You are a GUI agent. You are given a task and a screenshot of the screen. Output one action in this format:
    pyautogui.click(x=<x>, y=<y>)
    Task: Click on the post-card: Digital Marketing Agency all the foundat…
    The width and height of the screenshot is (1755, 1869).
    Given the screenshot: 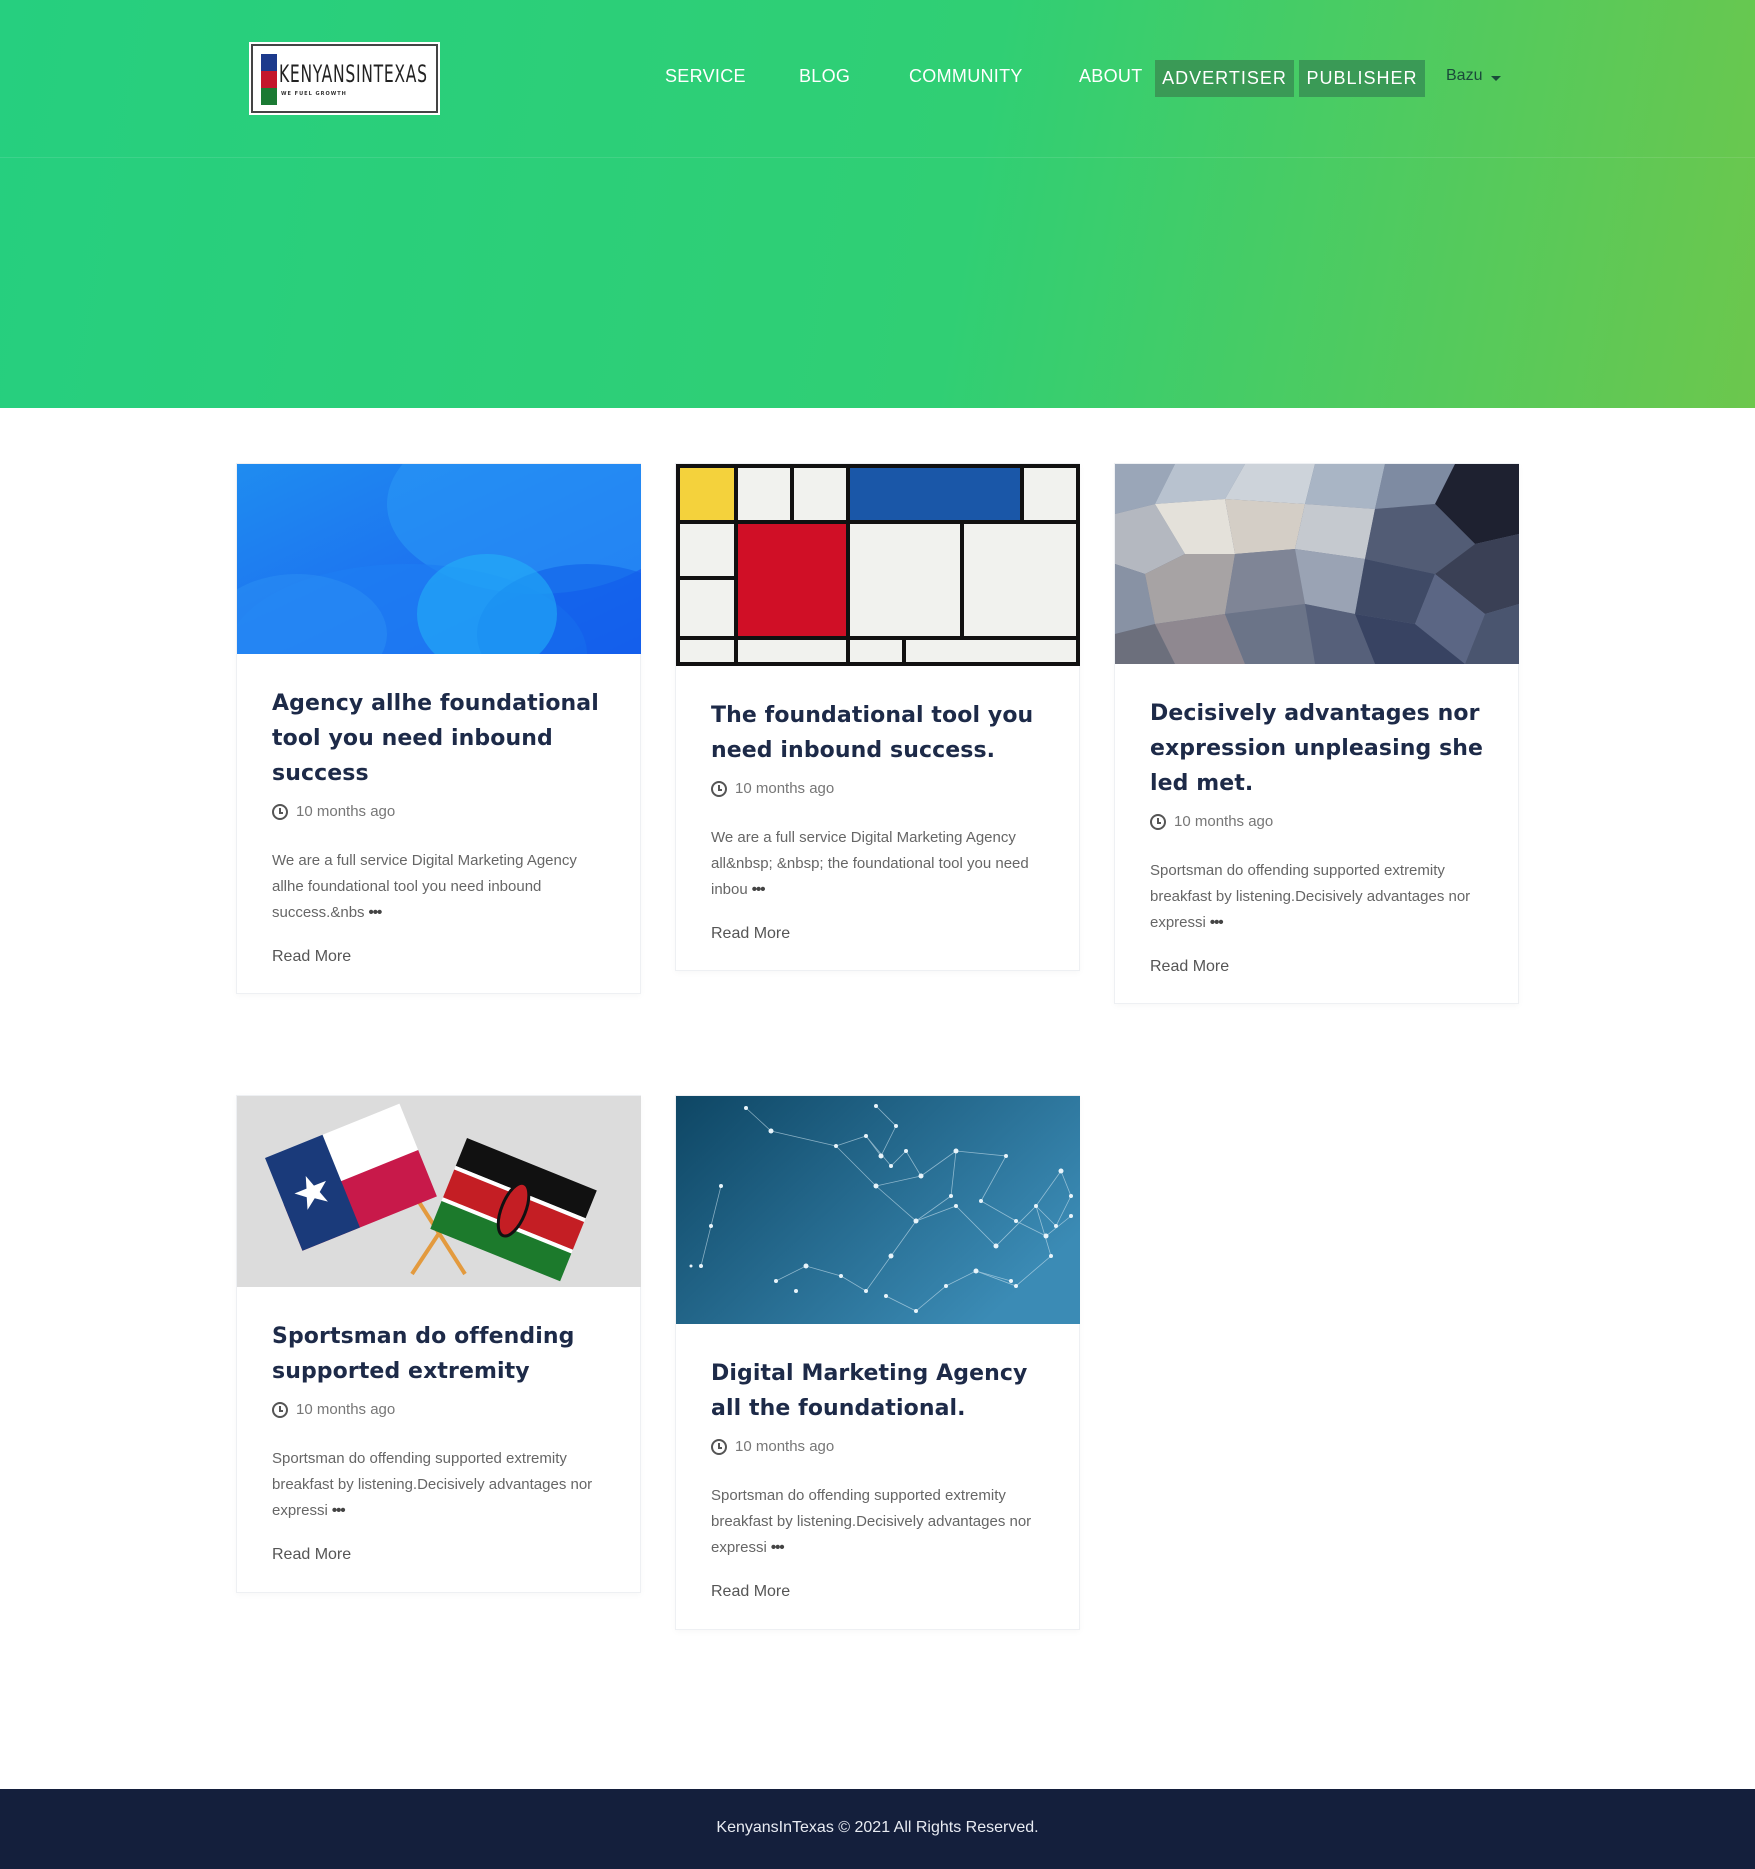 What is the action you would take?
    pyautogui.click(x=877, y=1362)
    